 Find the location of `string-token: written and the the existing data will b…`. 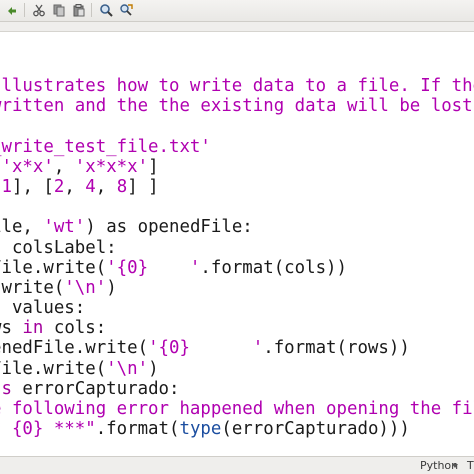

string-token: written and the the existing data will b… is located at coordinates (236, 106).